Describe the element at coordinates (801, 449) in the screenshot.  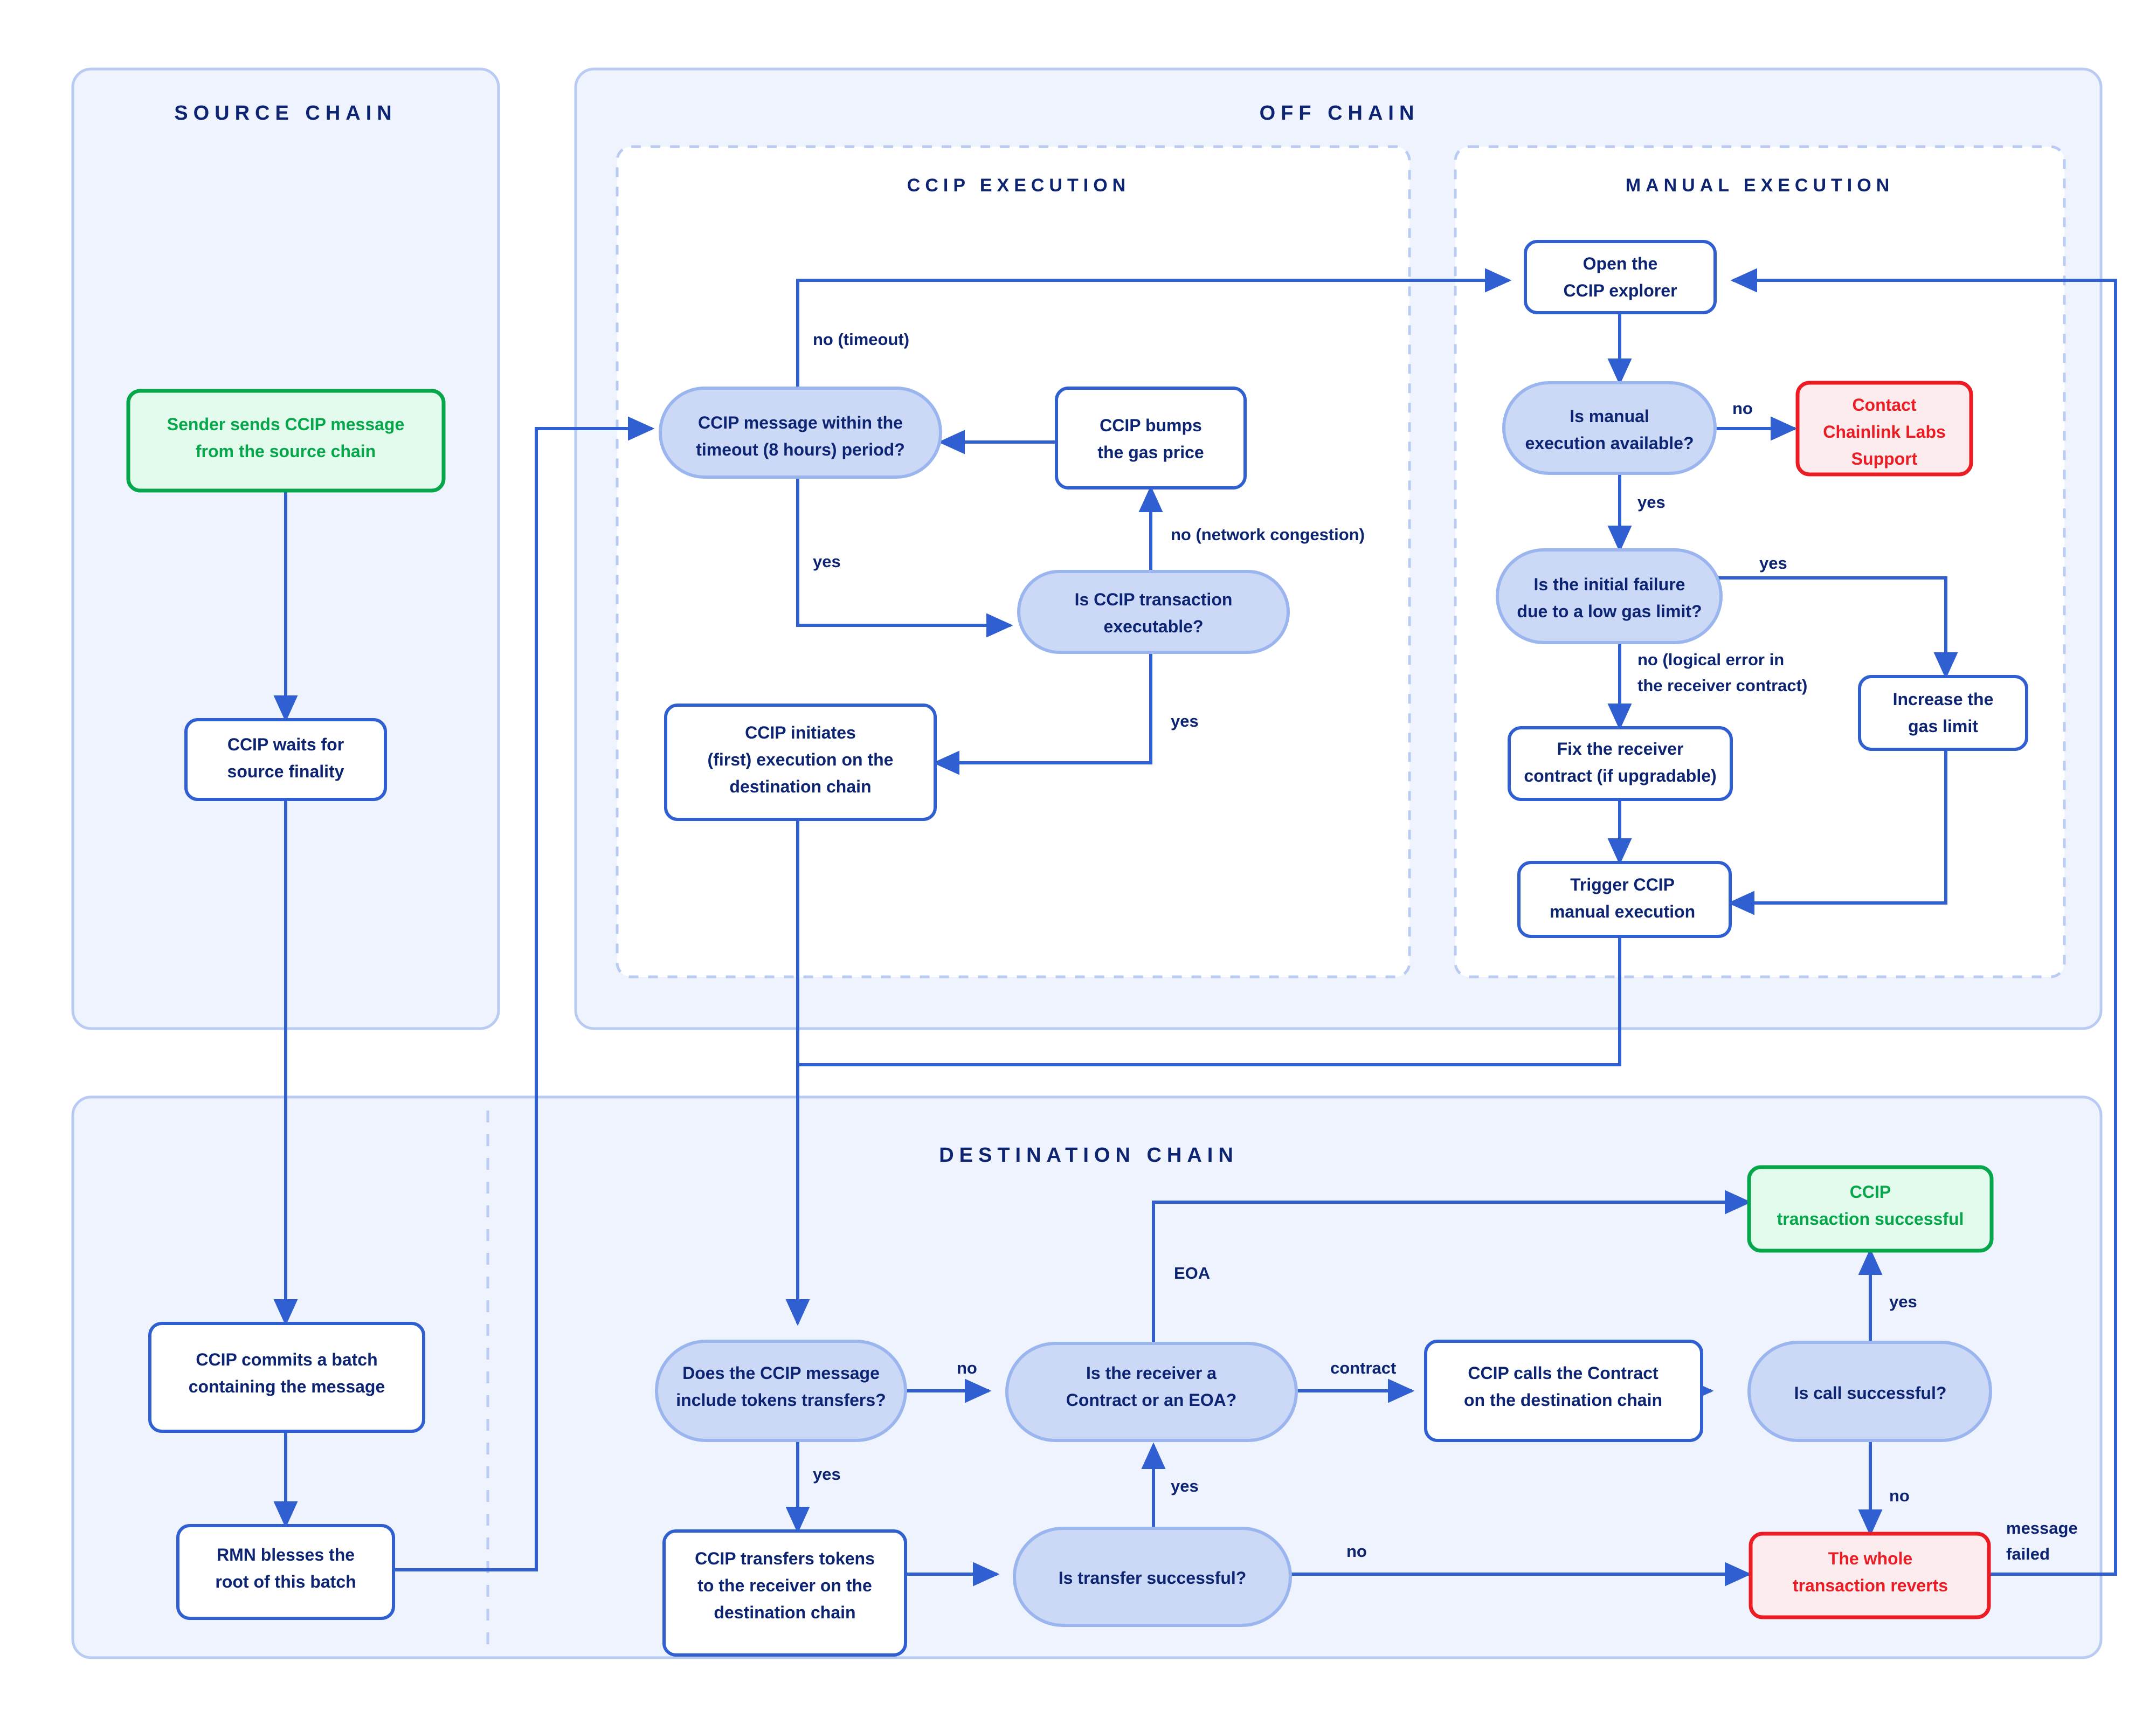
I see `node-within-timeout-line2: timeout (8 hours) period?` at that location.